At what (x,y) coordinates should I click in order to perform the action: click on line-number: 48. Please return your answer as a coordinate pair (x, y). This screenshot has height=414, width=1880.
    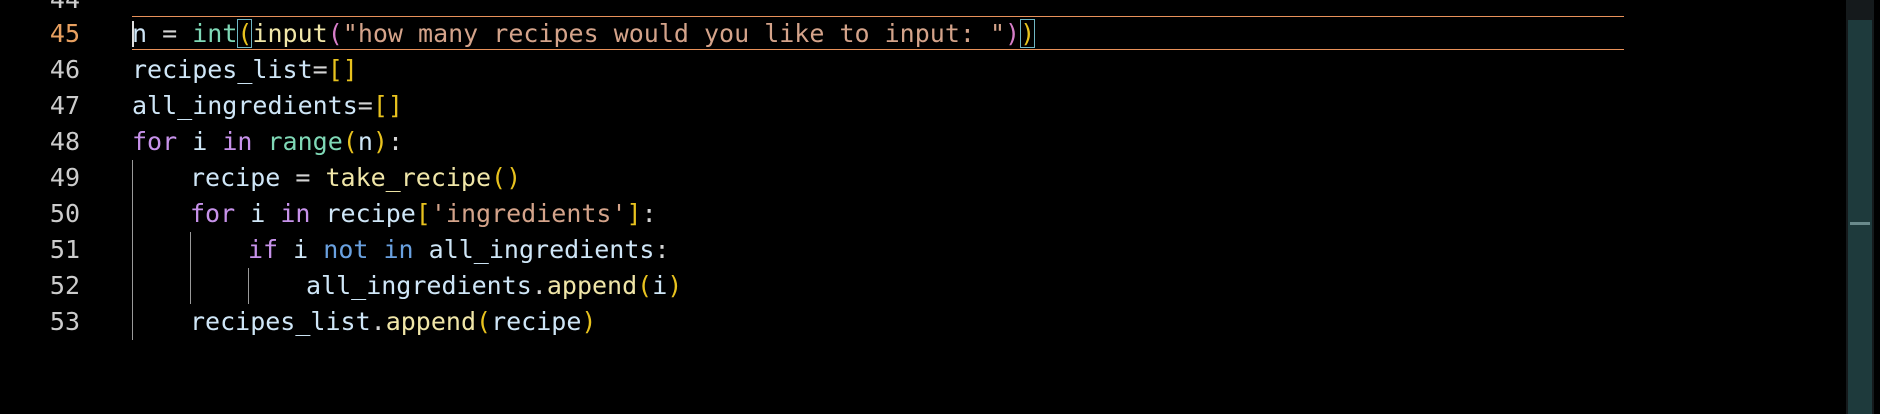
    Looking at the image, I should click on (64, 141).